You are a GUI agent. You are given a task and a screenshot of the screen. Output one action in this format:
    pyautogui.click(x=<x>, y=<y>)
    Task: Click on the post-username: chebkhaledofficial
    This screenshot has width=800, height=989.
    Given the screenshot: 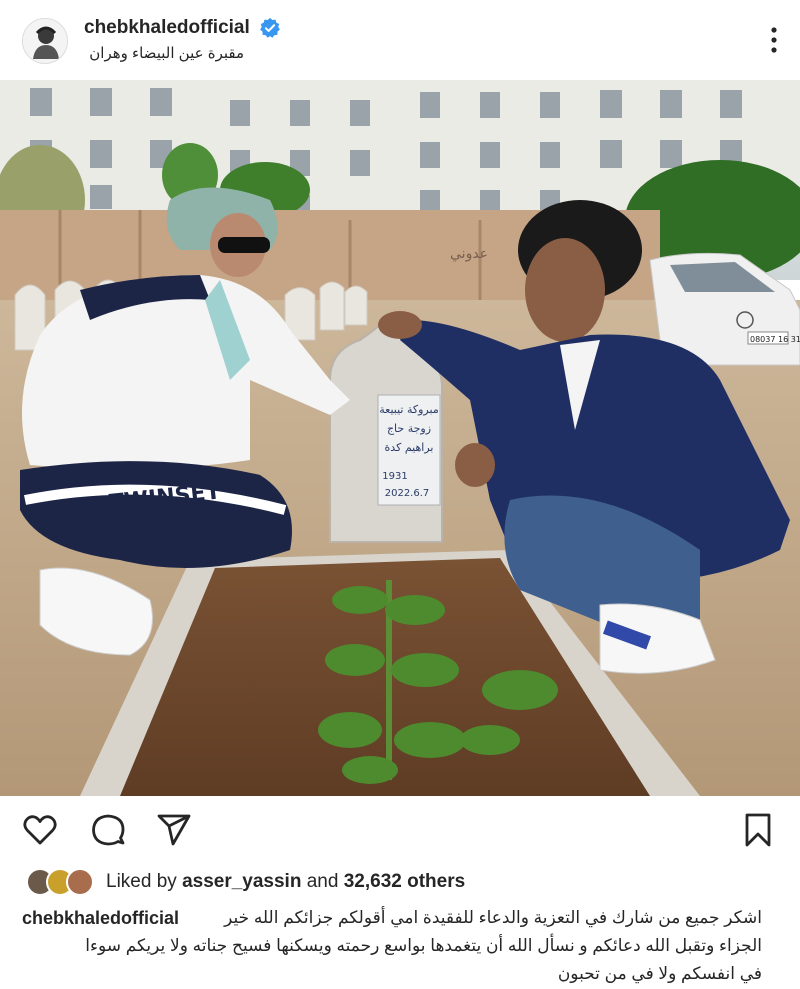 What is the action you would take?
    pyautogui.click(x=167, y=28)
    